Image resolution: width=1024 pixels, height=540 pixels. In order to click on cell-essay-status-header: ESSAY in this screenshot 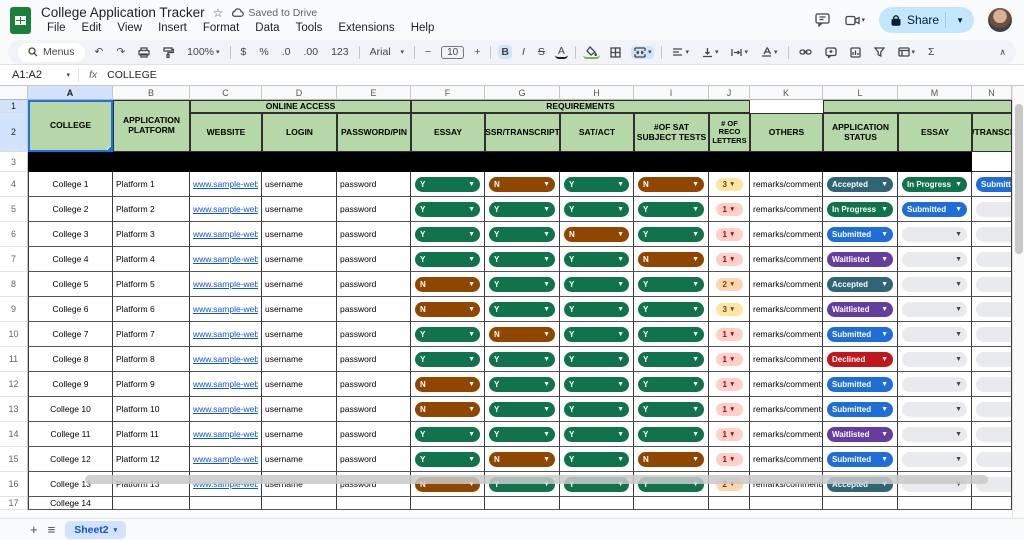, I will do `click(935, 132)`.